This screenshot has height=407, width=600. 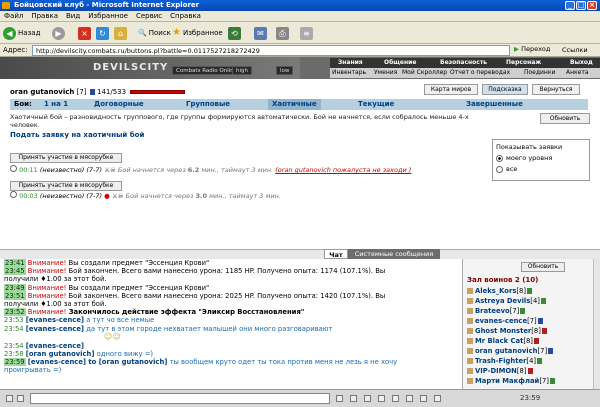 I want to click on show-requests-title: Показывать заявки, so click(x=529, y=147).